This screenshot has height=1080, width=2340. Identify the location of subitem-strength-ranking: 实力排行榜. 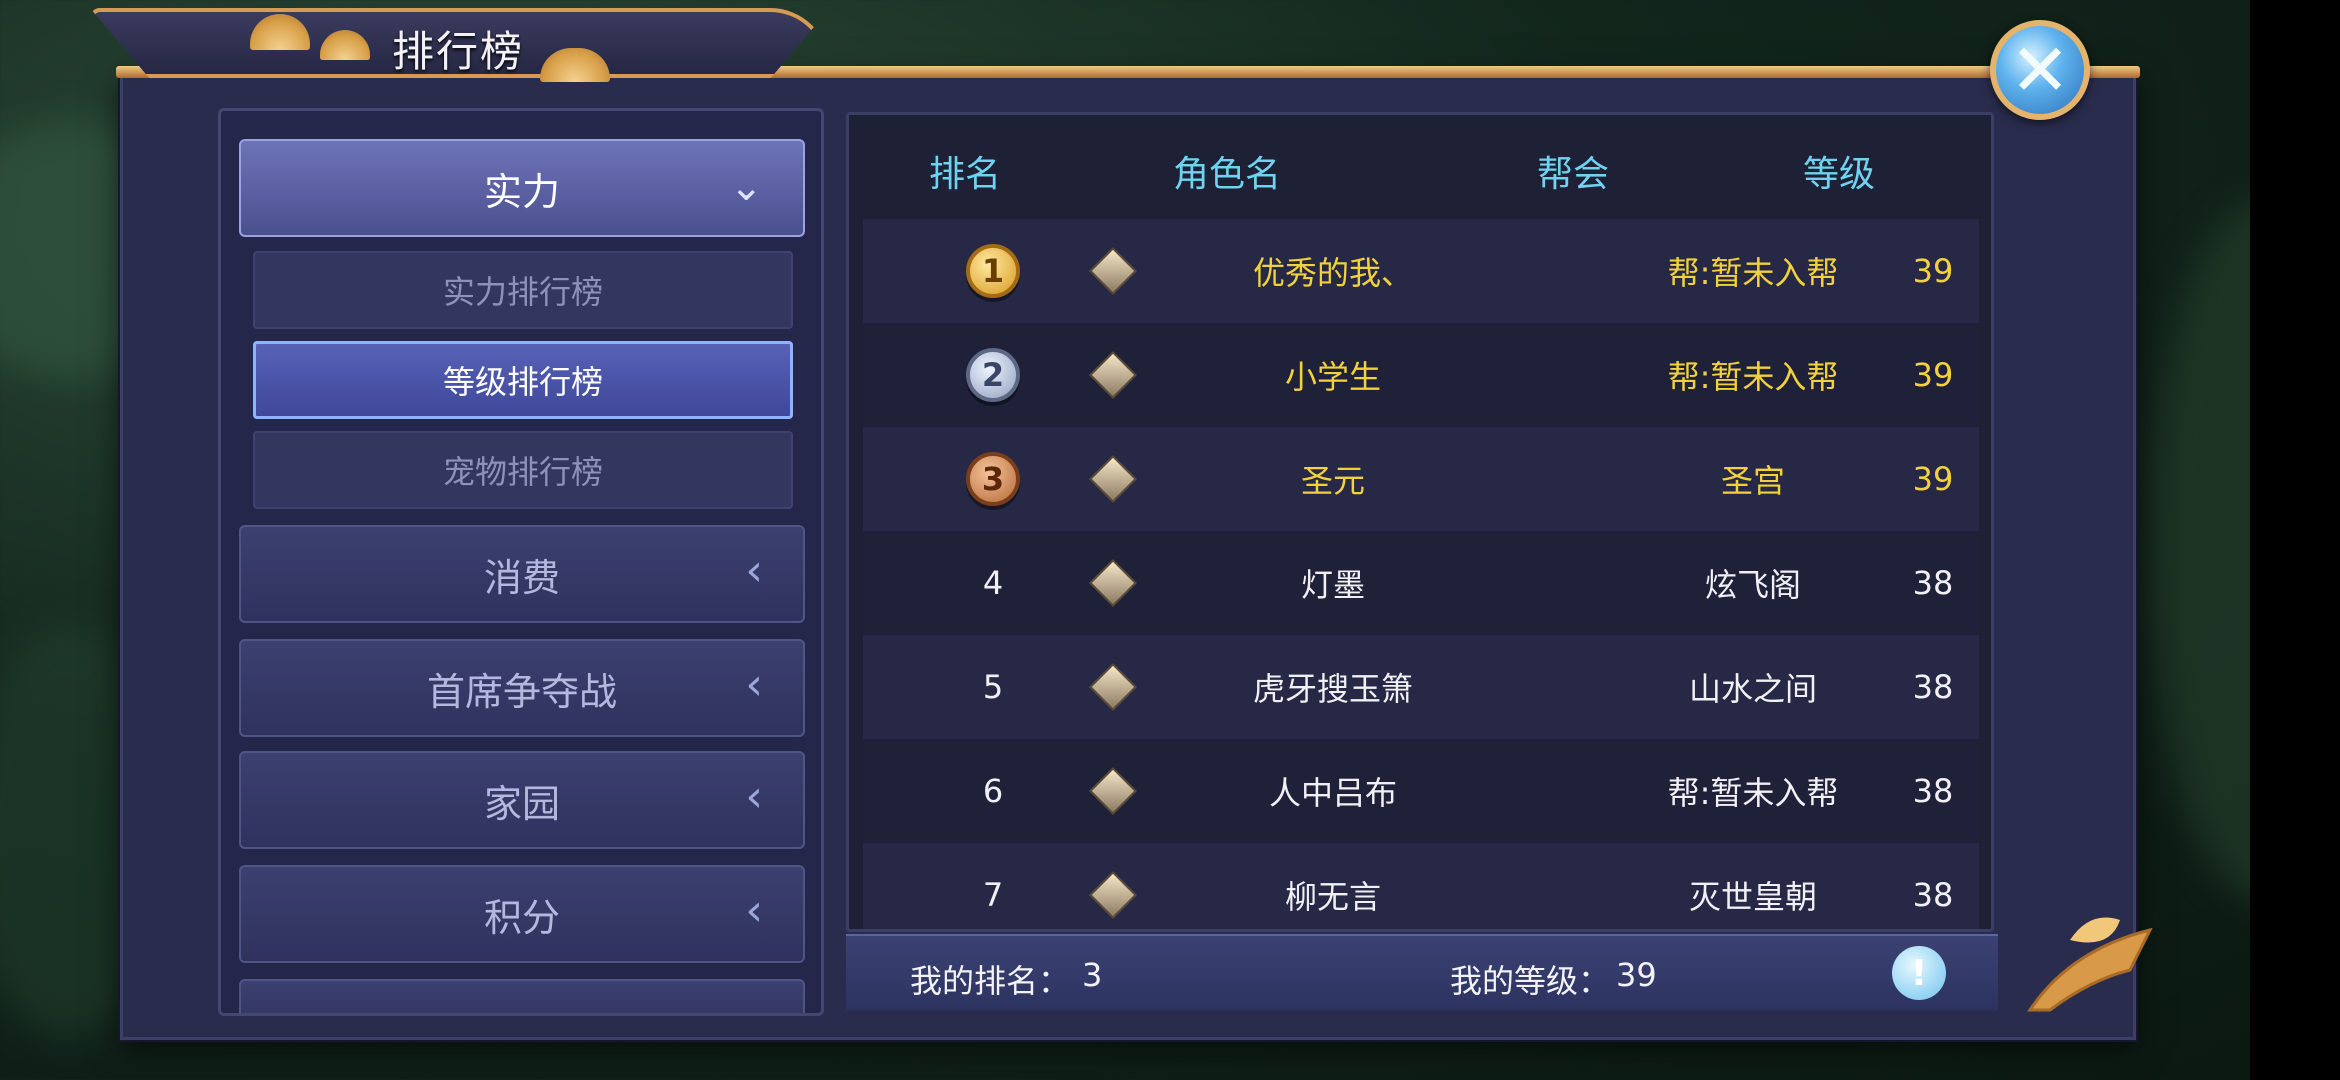
(523, 290).